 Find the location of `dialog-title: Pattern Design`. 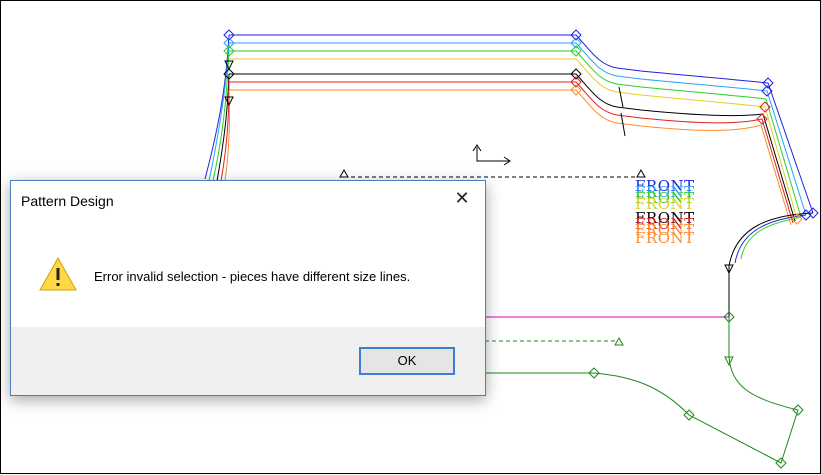

dialog-title: Pattern Design is located at coordinates (67, 201).